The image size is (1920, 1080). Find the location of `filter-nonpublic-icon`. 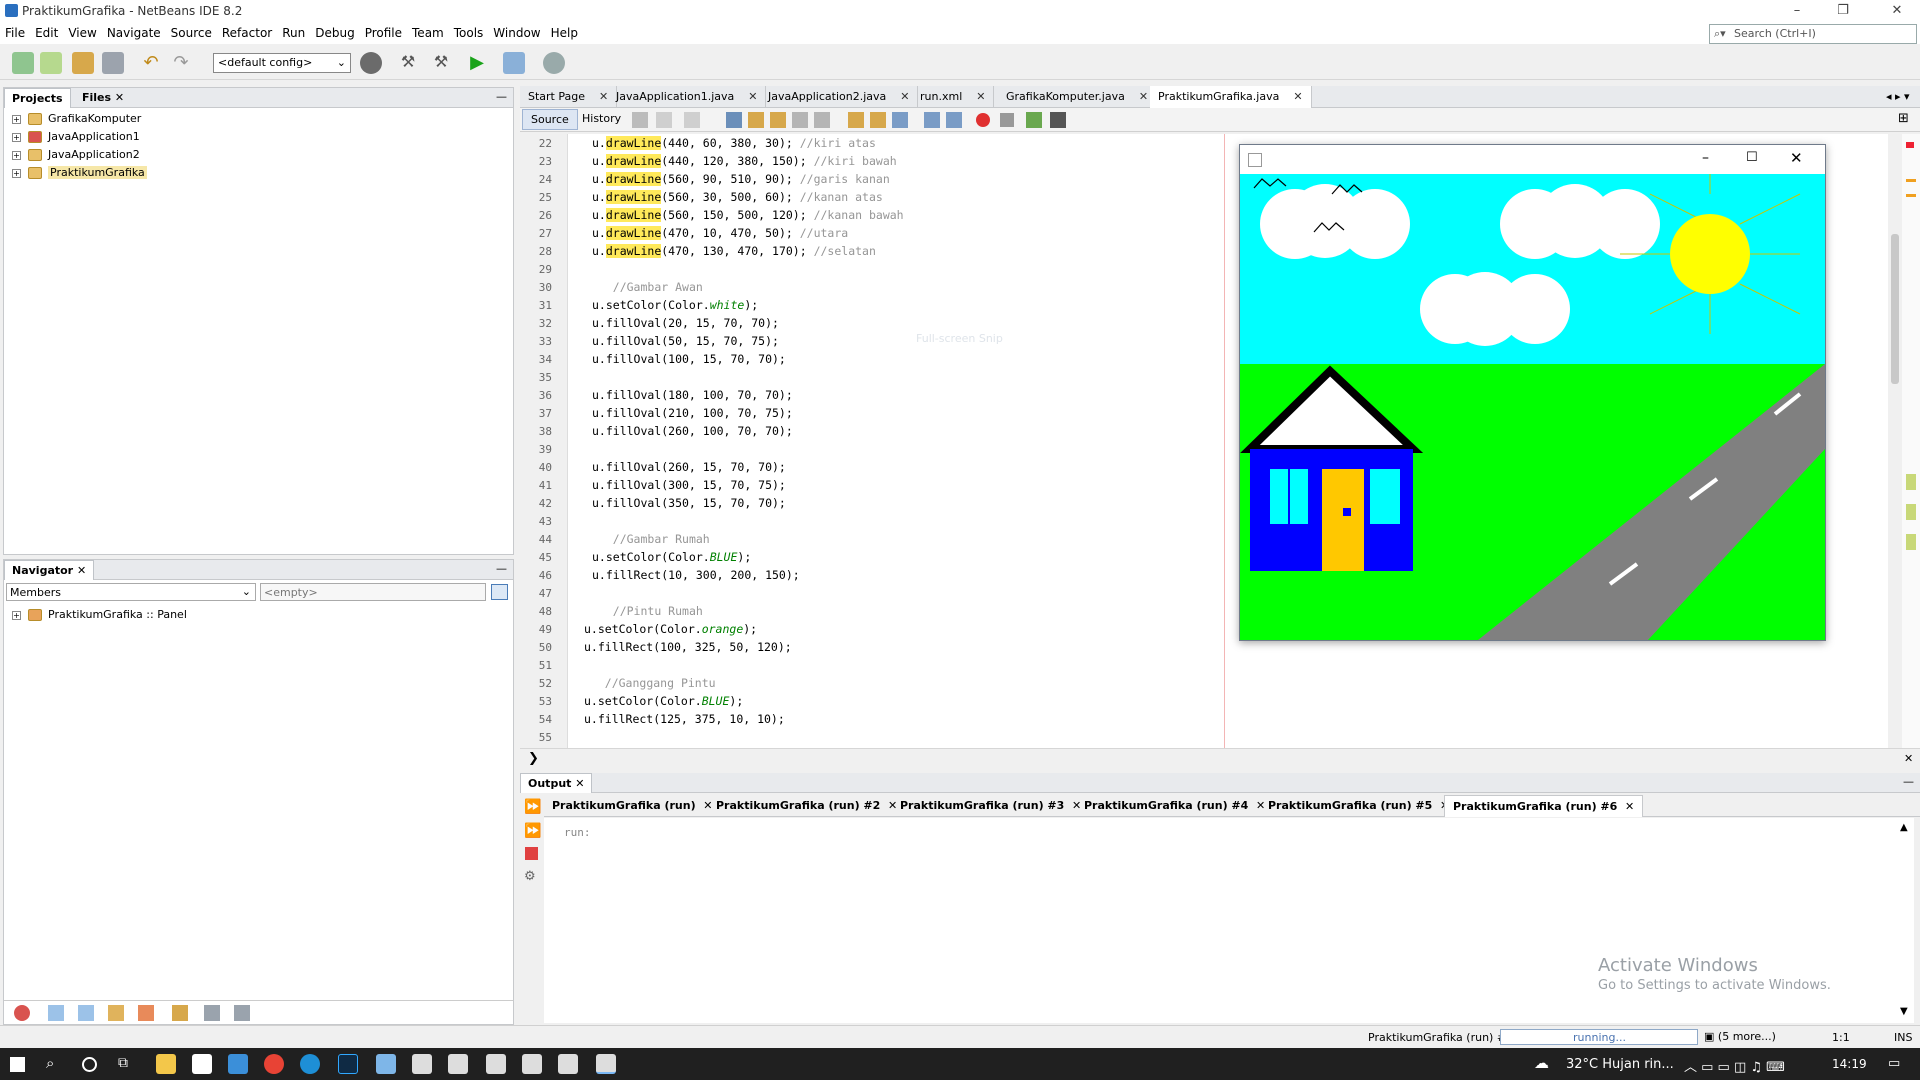

filter-nonpublic-icon is located at coordinates (86, 1013).